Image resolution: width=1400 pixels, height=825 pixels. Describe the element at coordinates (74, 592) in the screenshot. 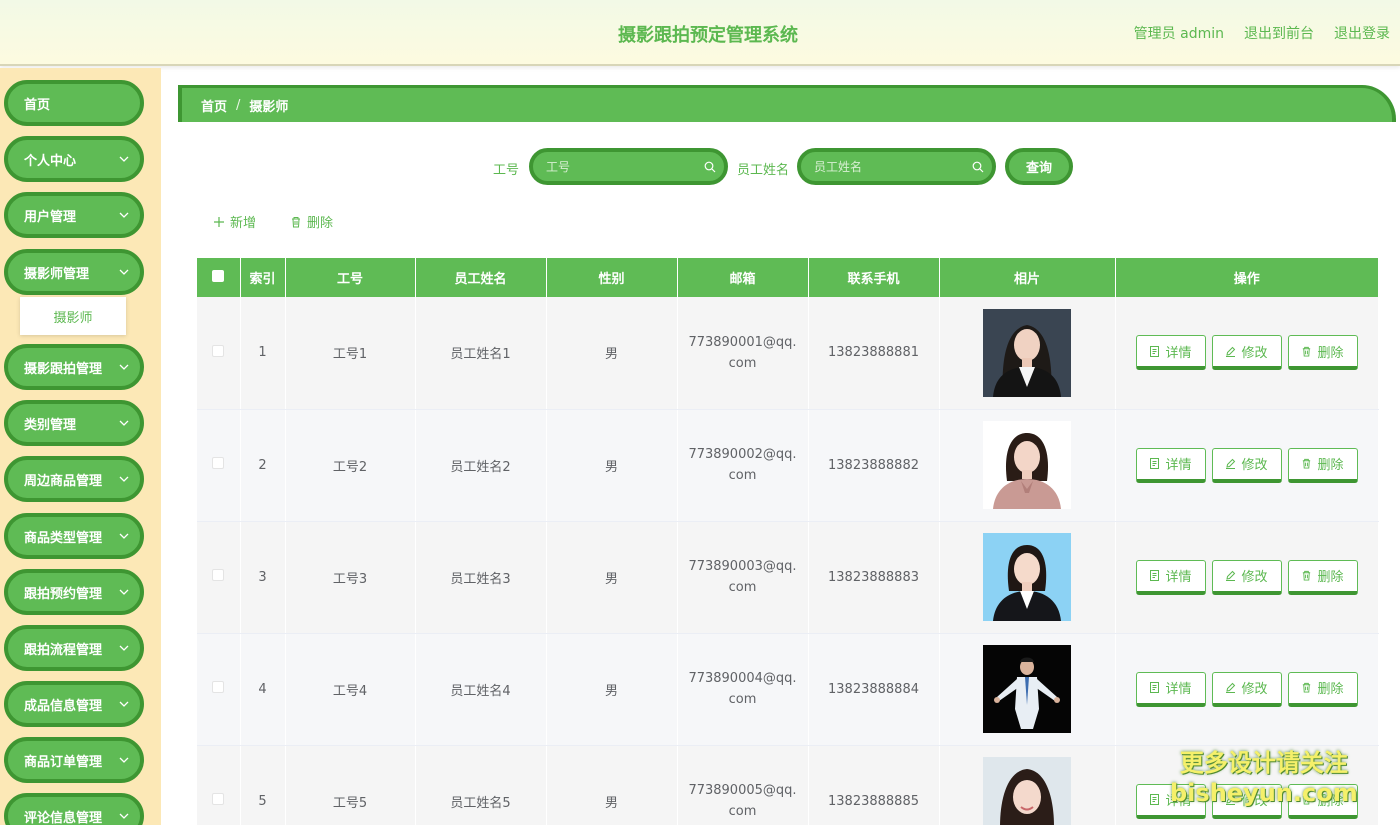

I see `sidebar-item-bookings: 跟拍预约管理` at that location.